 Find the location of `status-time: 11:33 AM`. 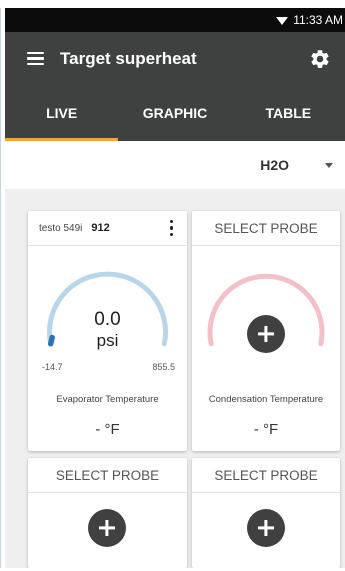

status-time: 11:33 AM is located at coordinates (318, 20).